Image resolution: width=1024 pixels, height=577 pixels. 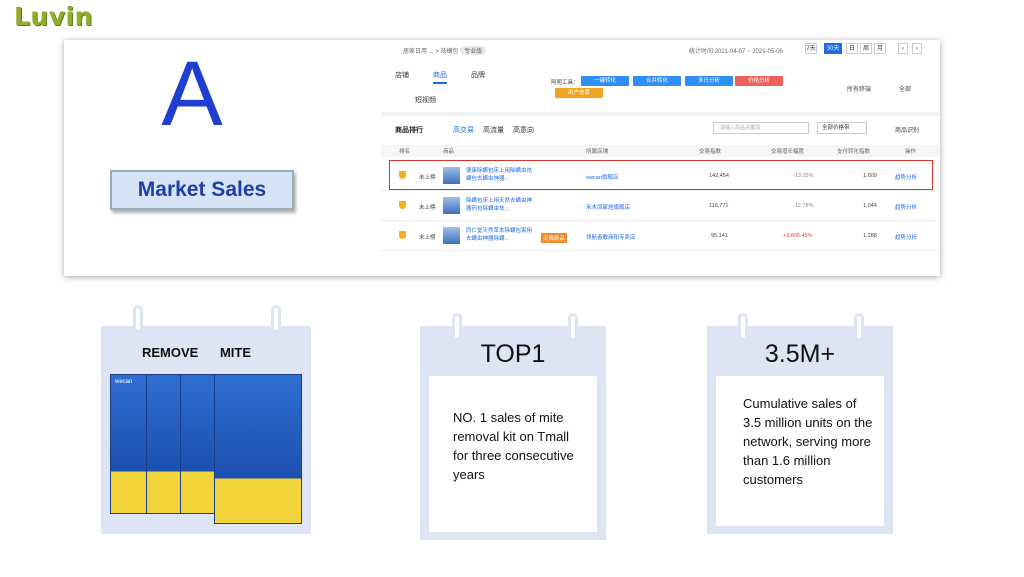 What do you see at coordinates (907, 129) in the screenshot?
I see `identify-link: 商品识别` at bounding box center [907, 129].